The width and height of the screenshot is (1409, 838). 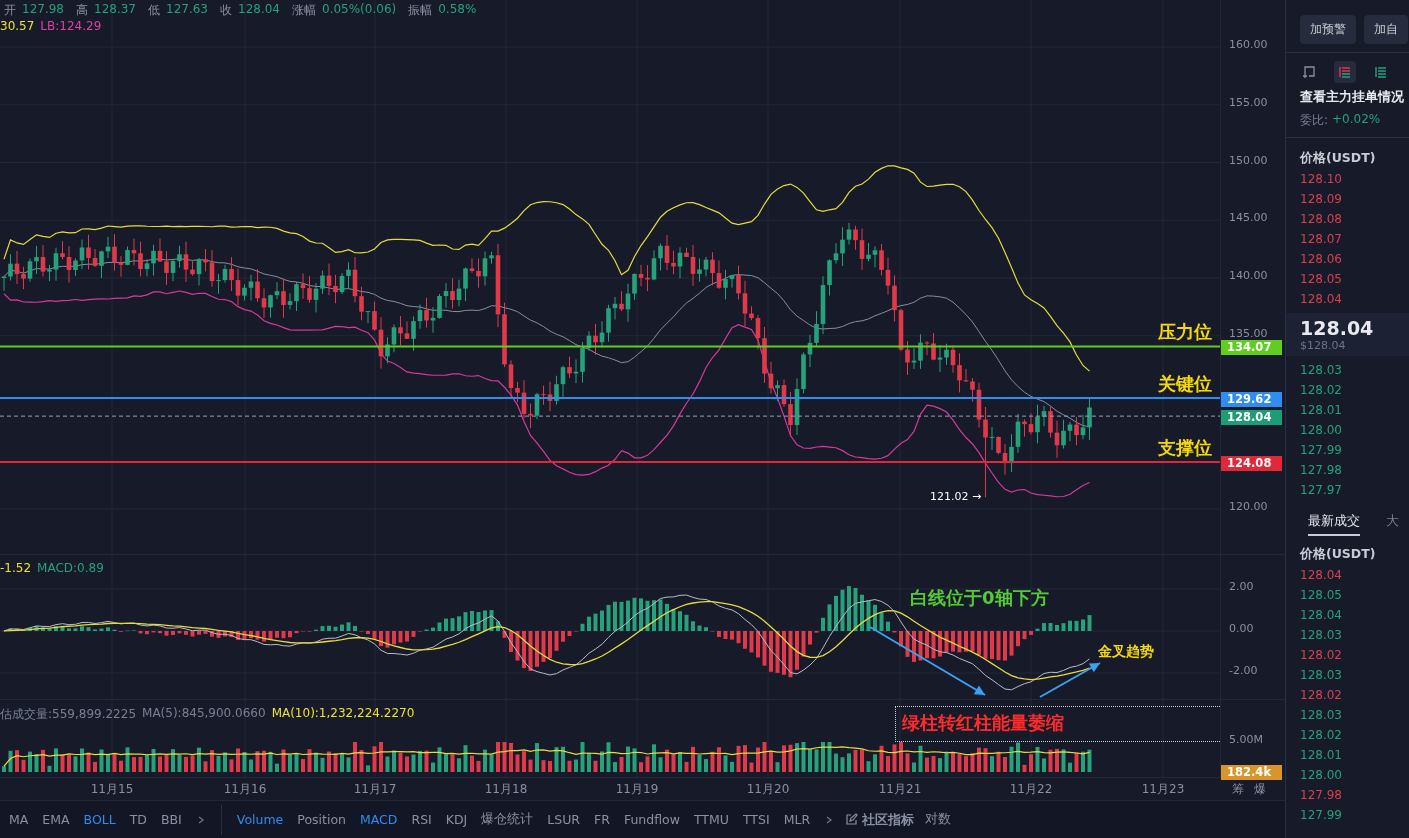 I want to click on date-label: 11月21, so click(x=900, y=789).